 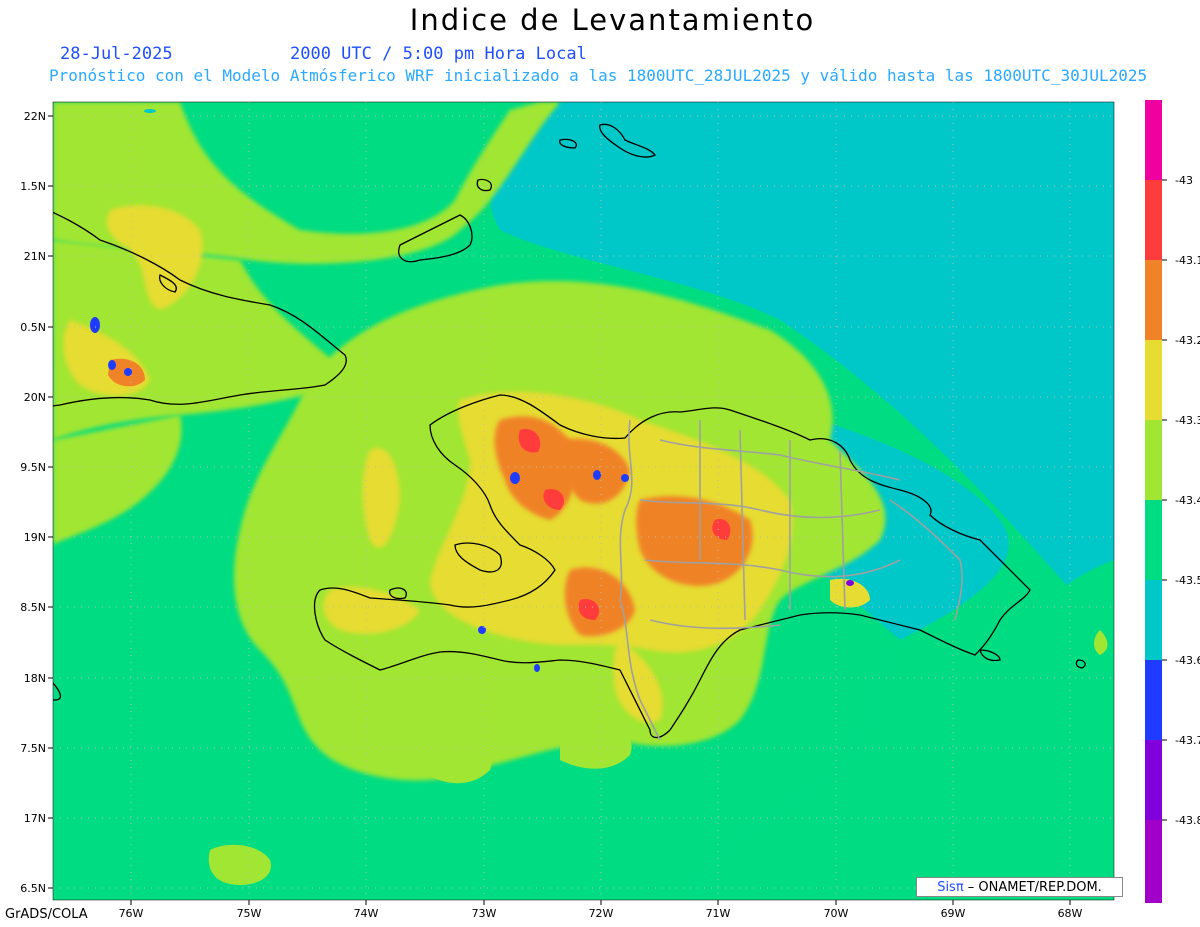 I want to click on colorbar-label: -43.1, so click(x=1187, y=260).